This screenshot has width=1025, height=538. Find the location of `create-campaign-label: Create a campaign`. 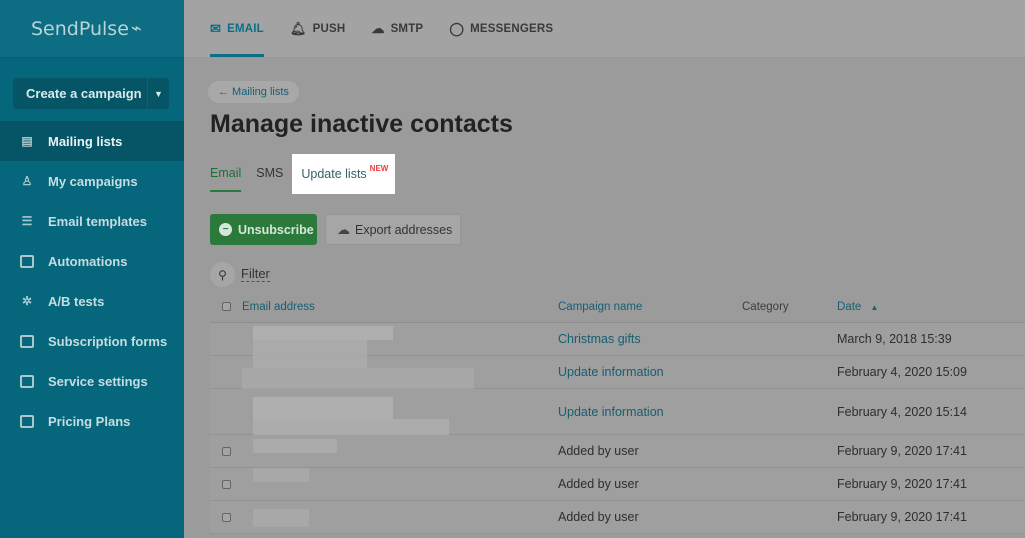

create-campaign-label: Create a campaign is located at coordinates (84, 93).